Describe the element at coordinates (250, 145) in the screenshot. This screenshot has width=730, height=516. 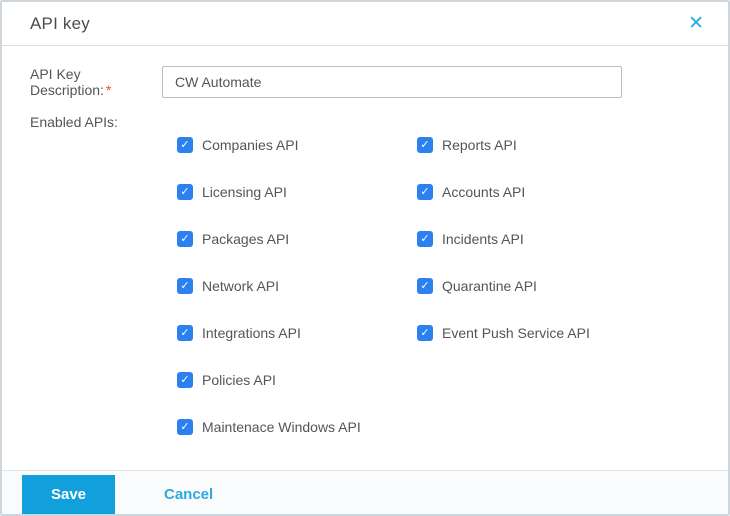
I see `checkbox-label: Companies API` at that location.